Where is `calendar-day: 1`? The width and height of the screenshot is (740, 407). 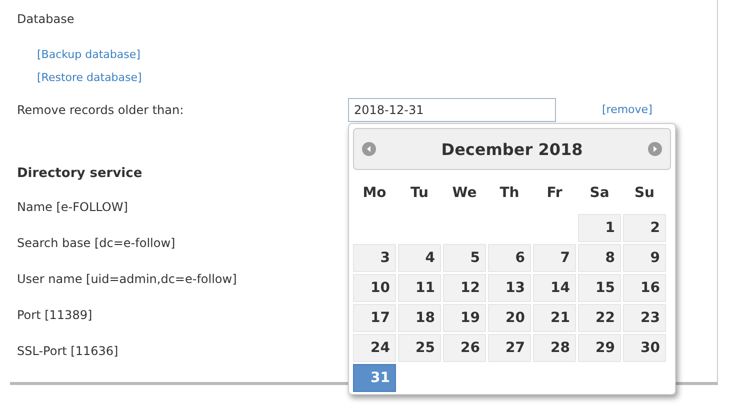 calendar-day: 1 is located at coordinates (599, 228).